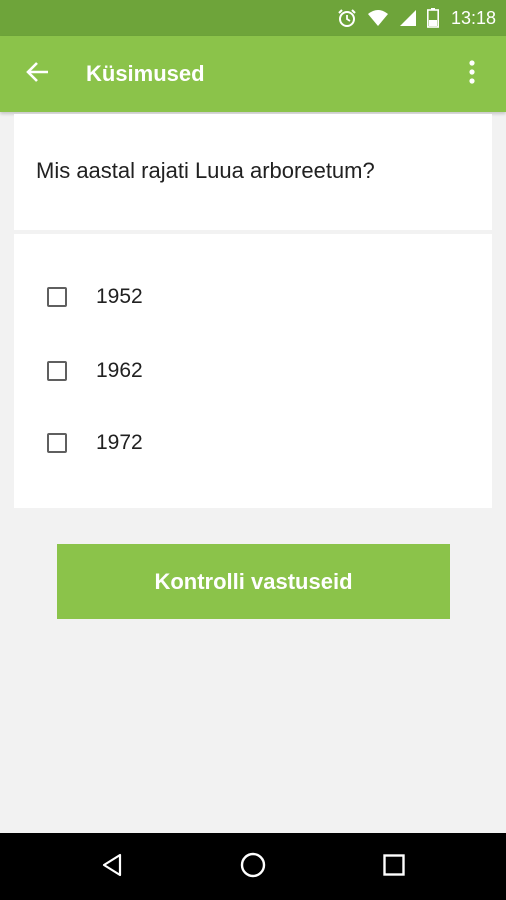  What do you see at coordinates (119, 296) in the screenshot?
I see `option-label: 1952` at bounding box center [119, 296].